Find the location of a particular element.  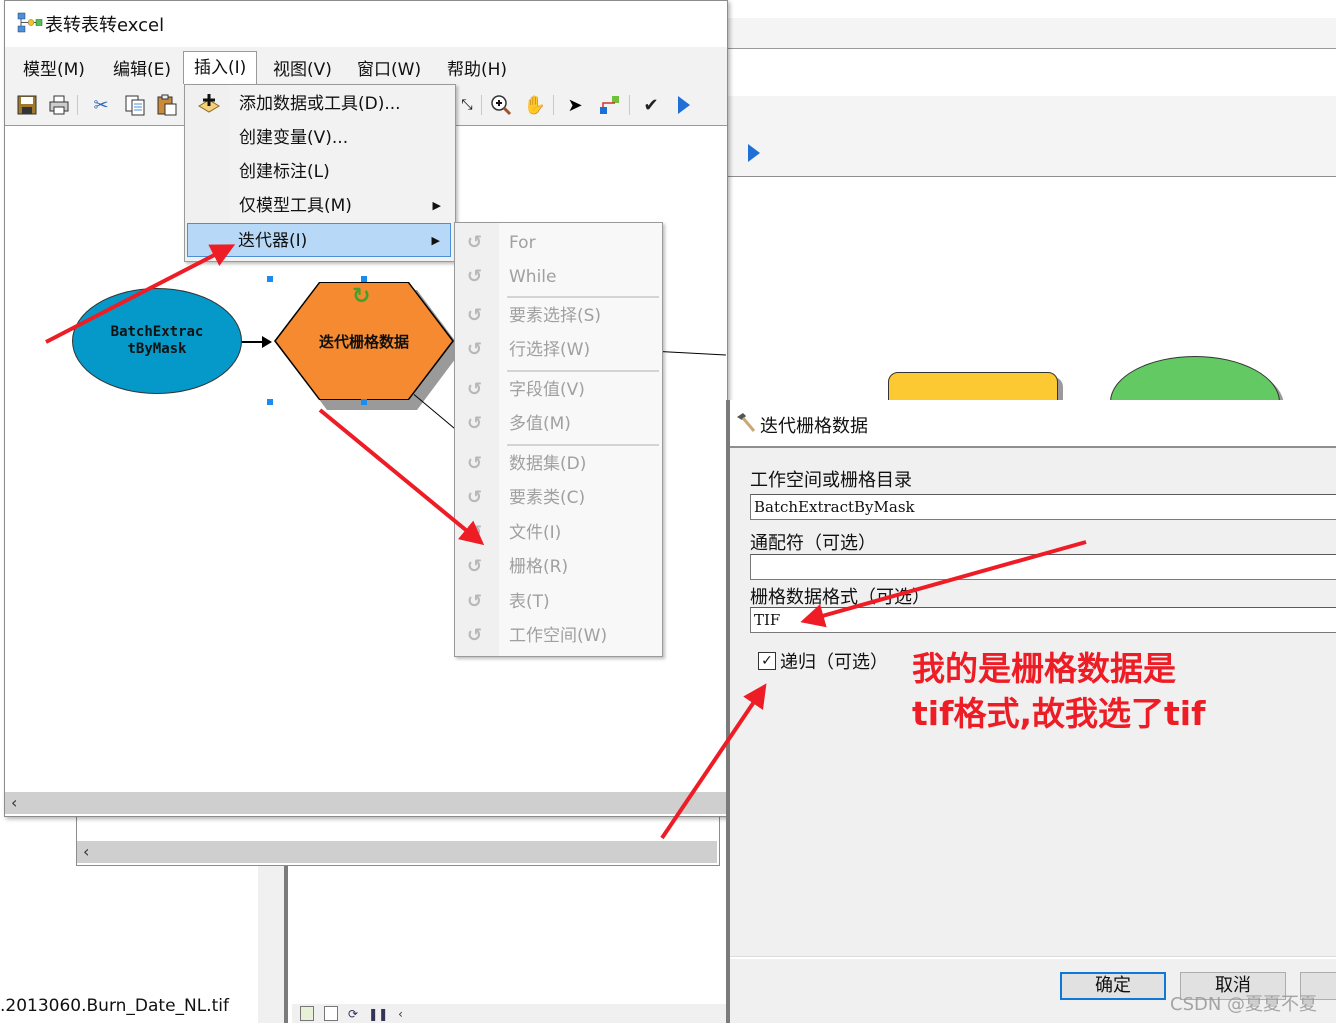

file-list-item: .2013060.Burn_Date_NL.tif is located at coordinates (114, 1006).